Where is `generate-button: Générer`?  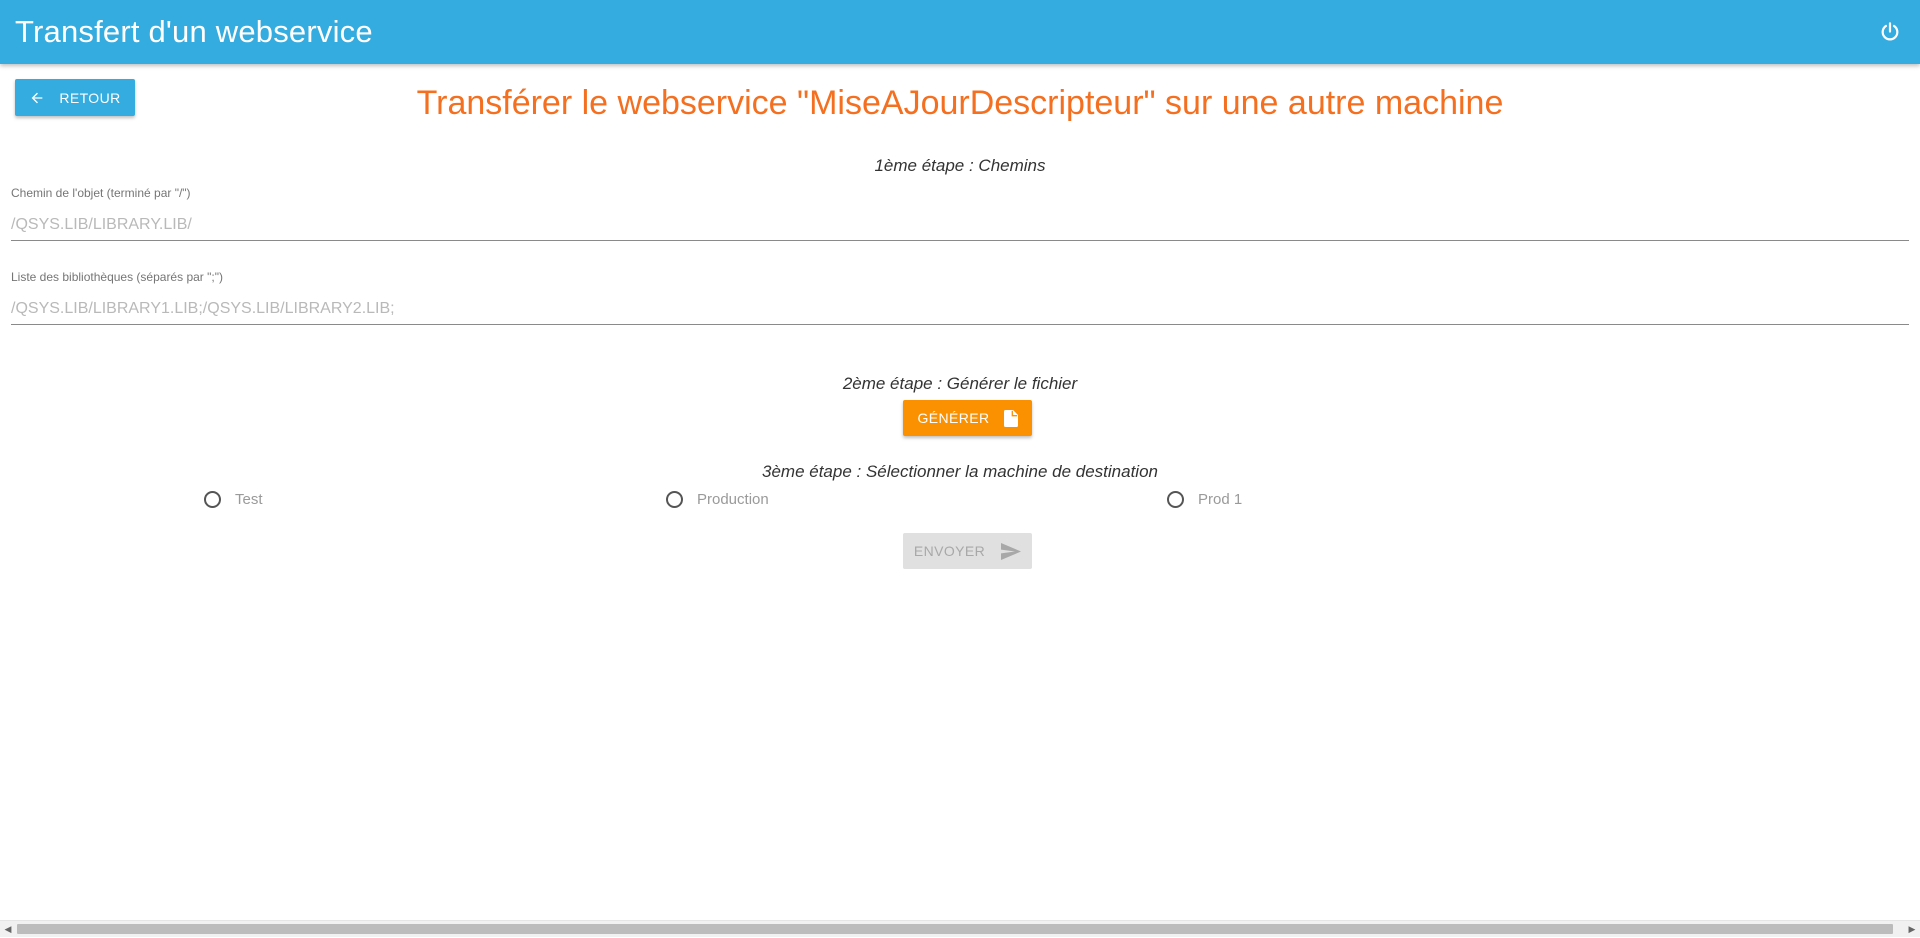
generate-button: Générer is located at coordinates (967, 418).